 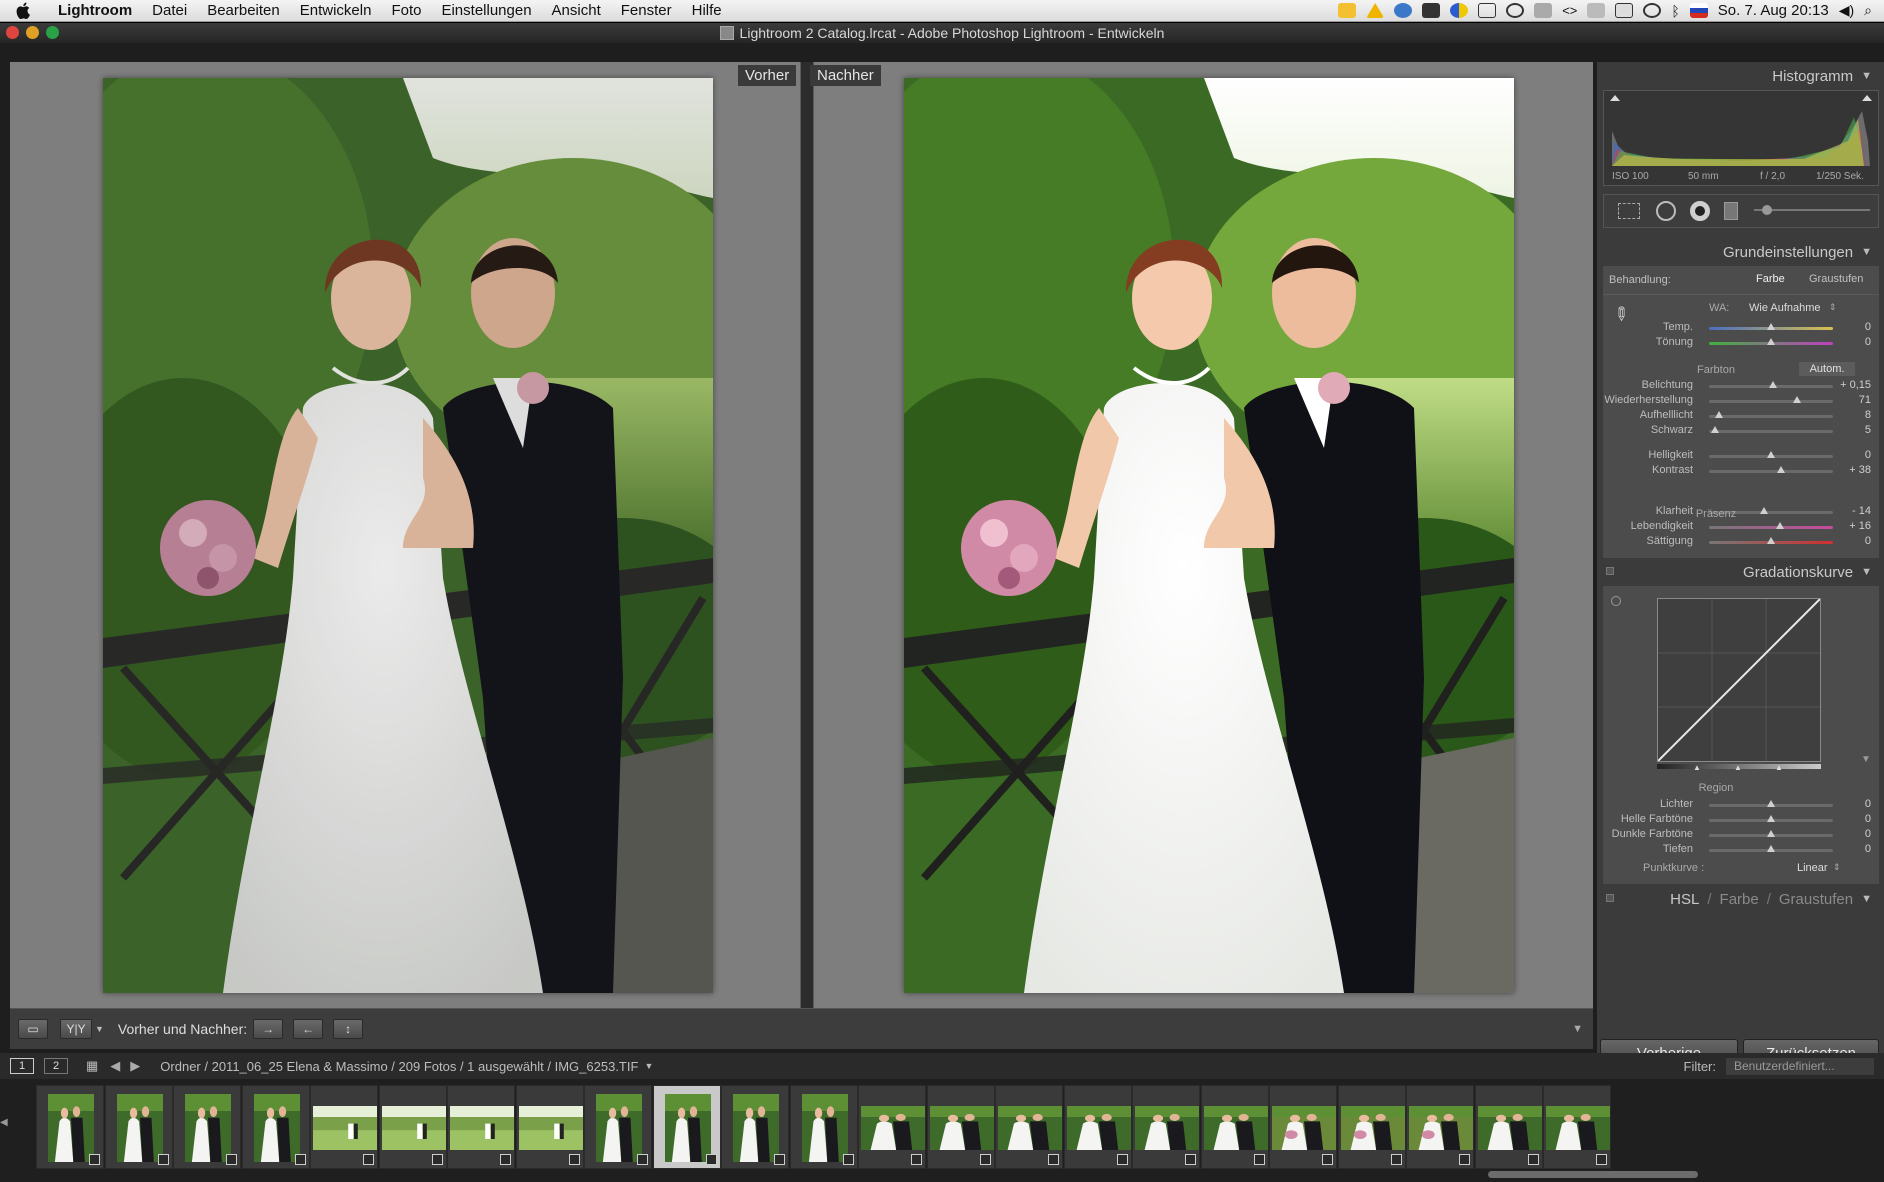 What do you see at coordinates (22, 1066) in the screenshot?
I see `primary-window-button: 1` at bounding box center [22, 1066].